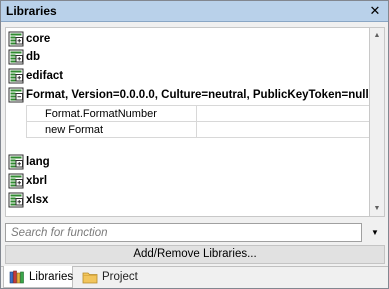 The height and width of the screenshot is (289, 389). I want to click on search-input, so click(183, 232).